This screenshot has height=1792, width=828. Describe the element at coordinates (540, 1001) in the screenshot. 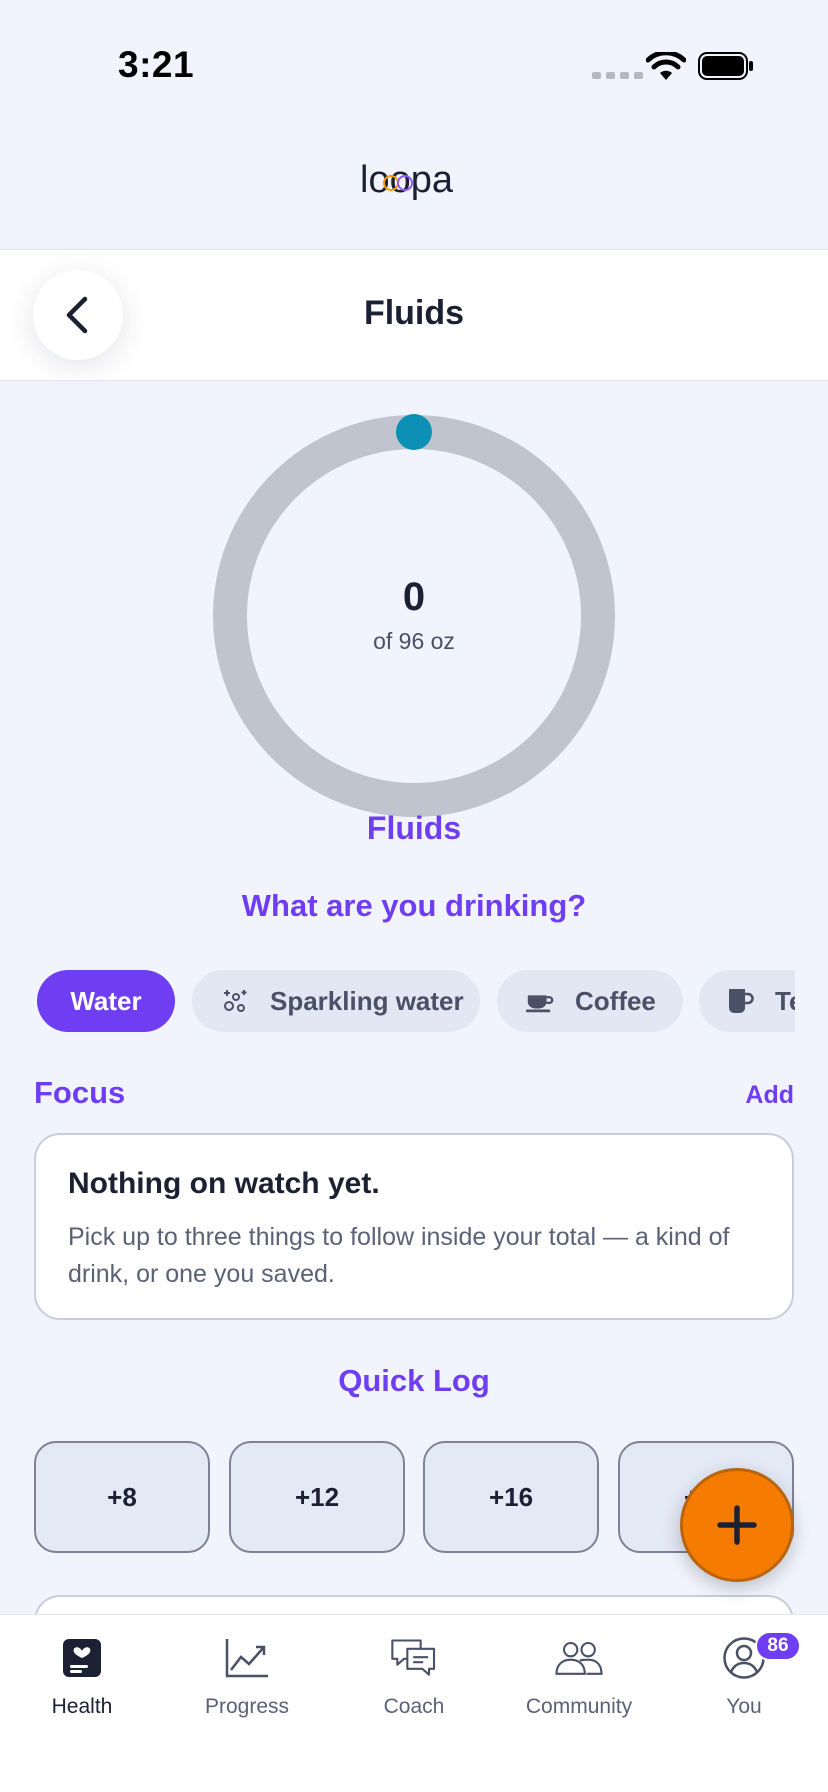

I see `coffee-cup-icon` at that location.